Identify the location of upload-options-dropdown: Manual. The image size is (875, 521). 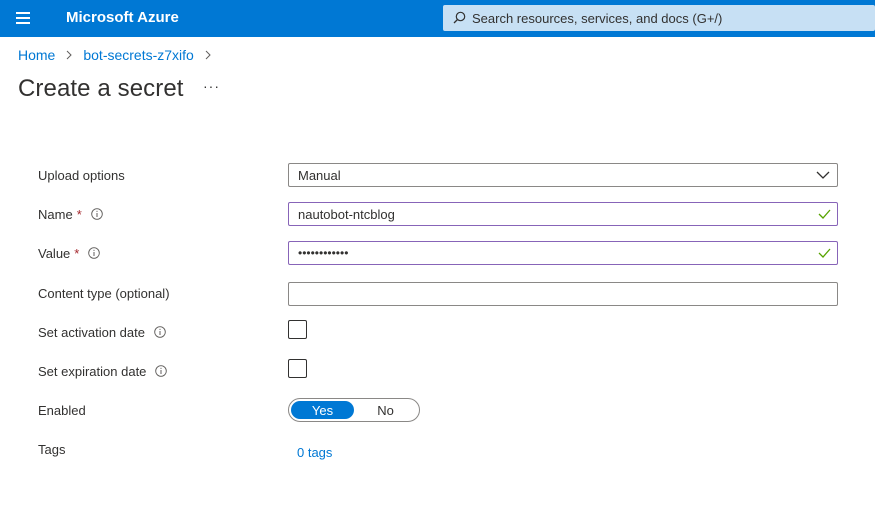
(563, 175).